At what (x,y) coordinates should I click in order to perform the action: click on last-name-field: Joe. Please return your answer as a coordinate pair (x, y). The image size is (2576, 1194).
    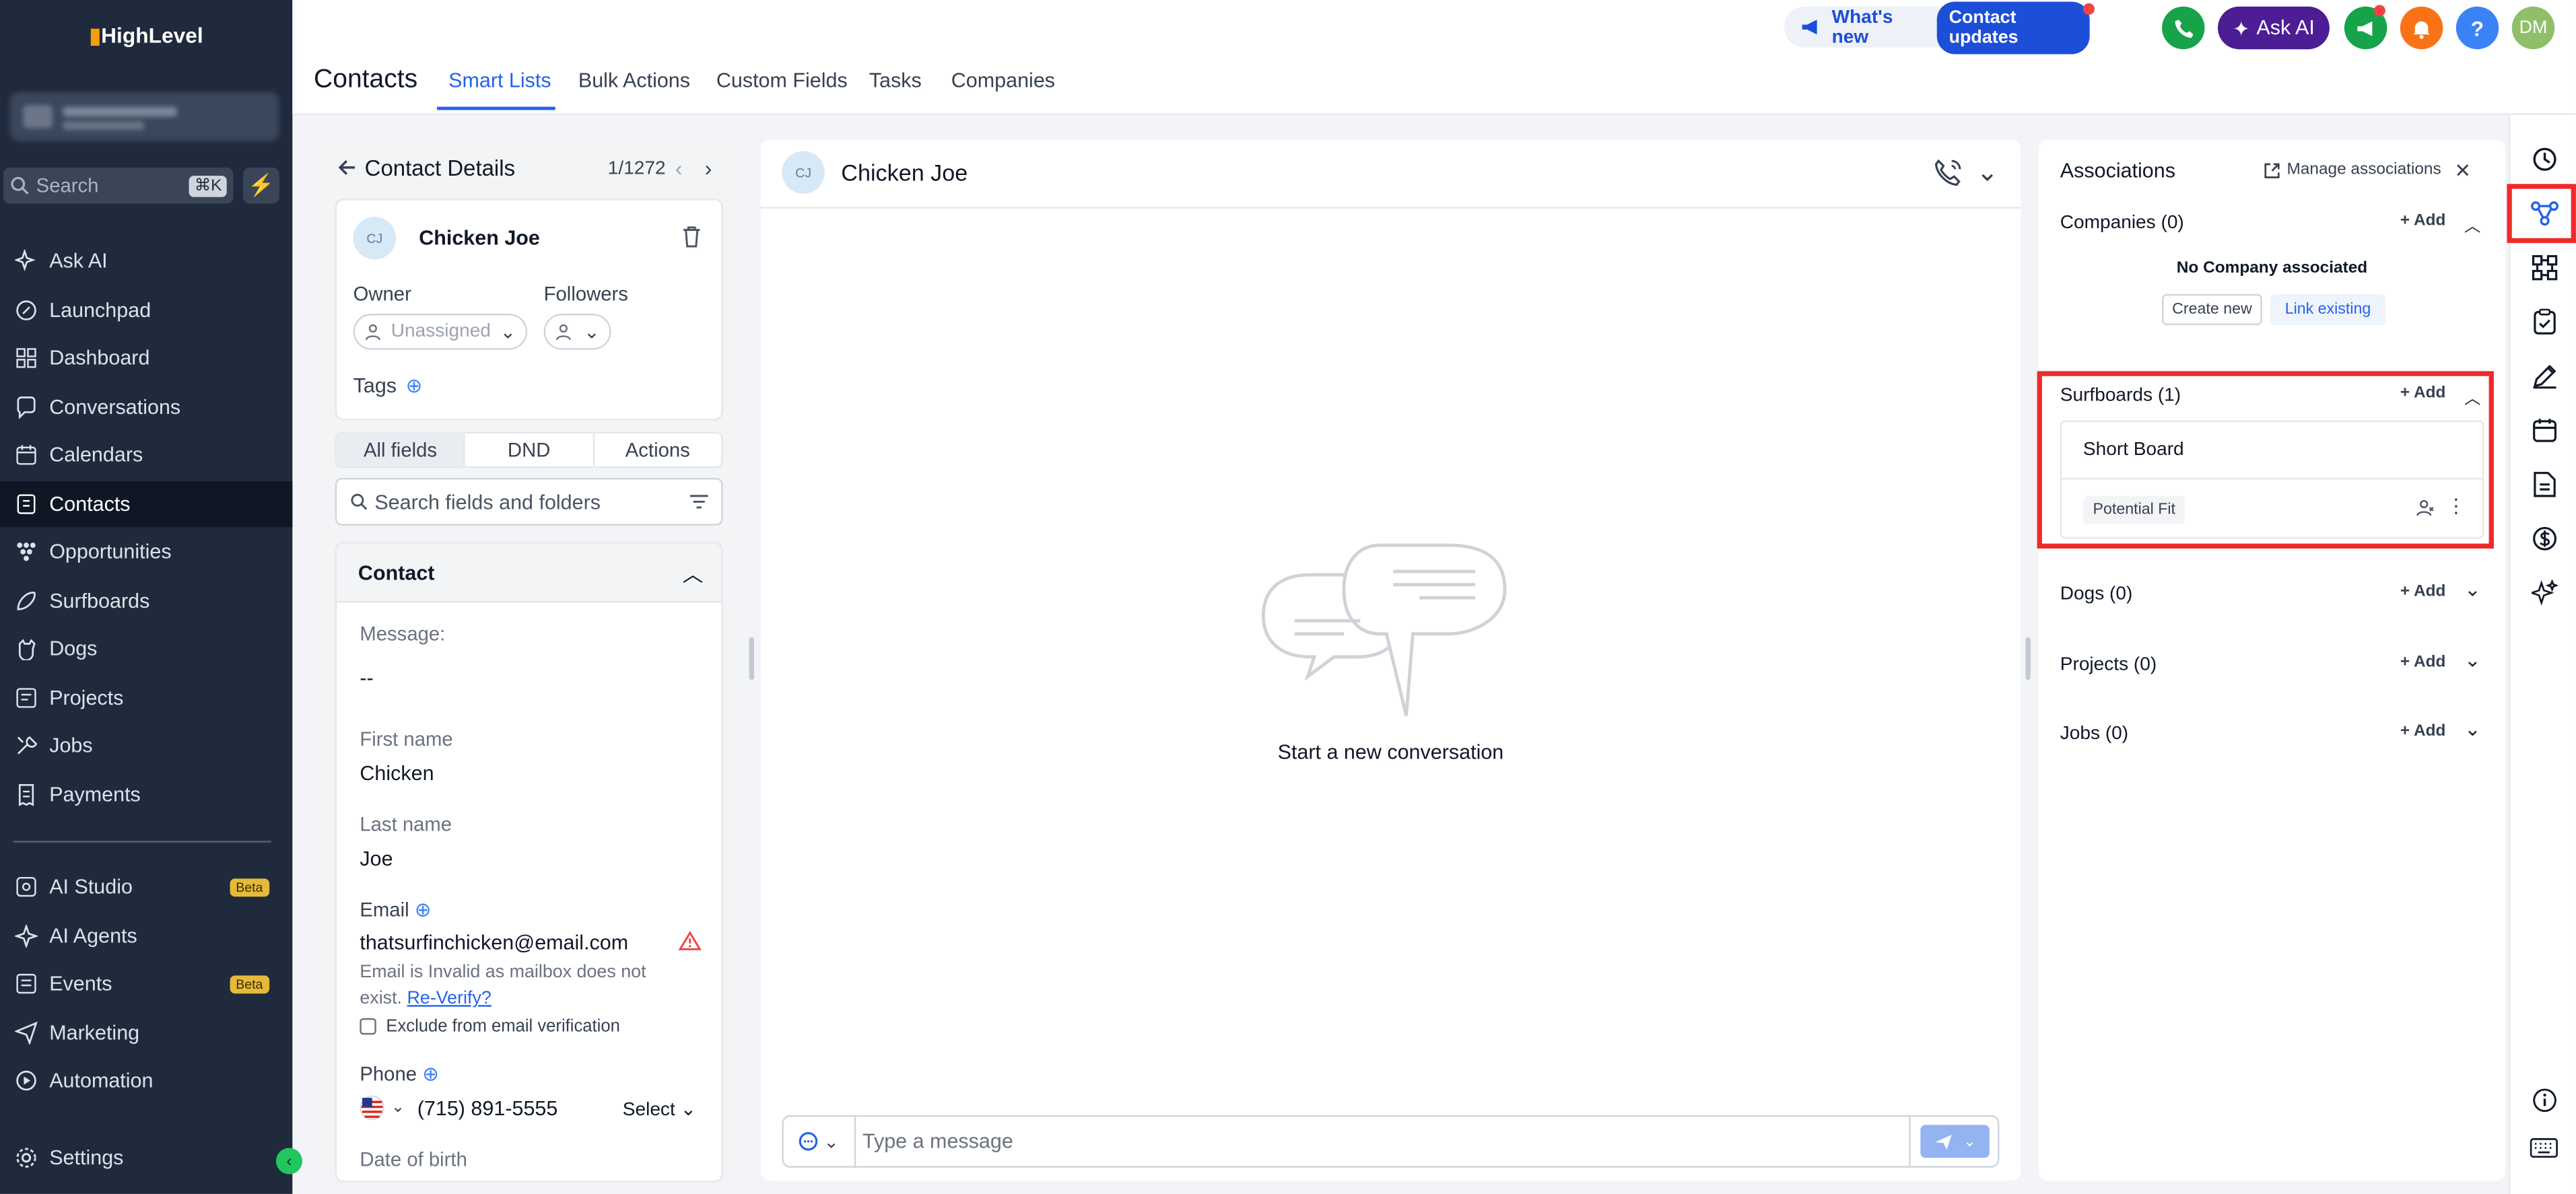
    Looking at the image, I should click on (377, 858).